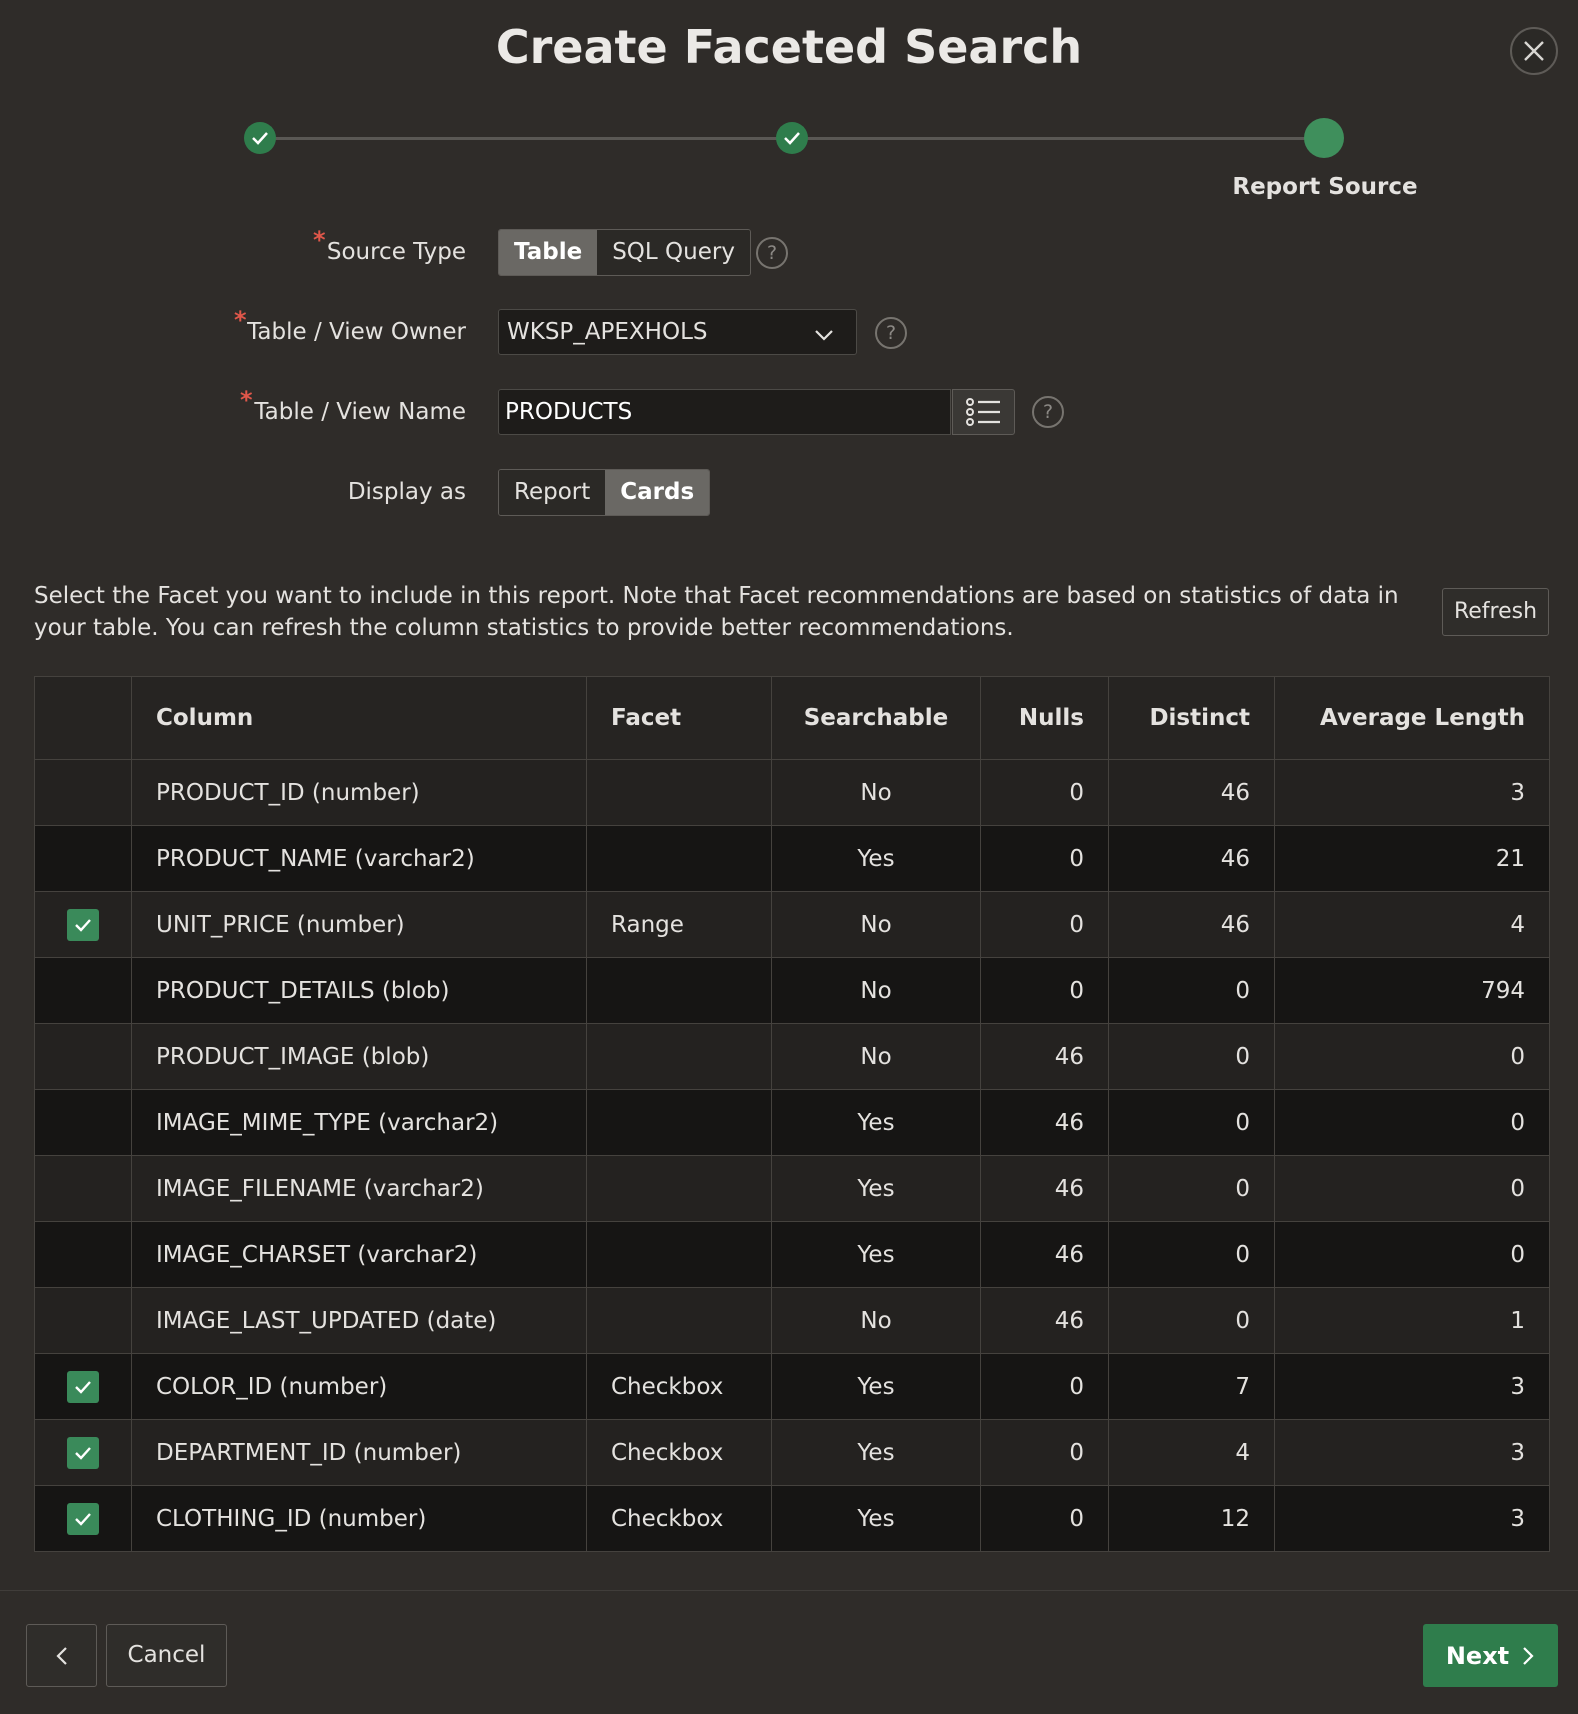 This screenshot has width=1578, height=1714. I want to click on cell-average-length: 0, so click(1412, 1056).